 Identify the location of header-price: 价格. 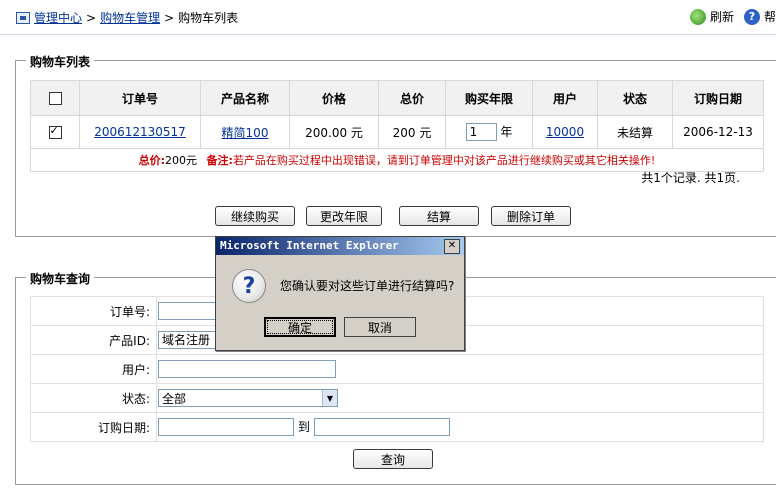
(334, 98).